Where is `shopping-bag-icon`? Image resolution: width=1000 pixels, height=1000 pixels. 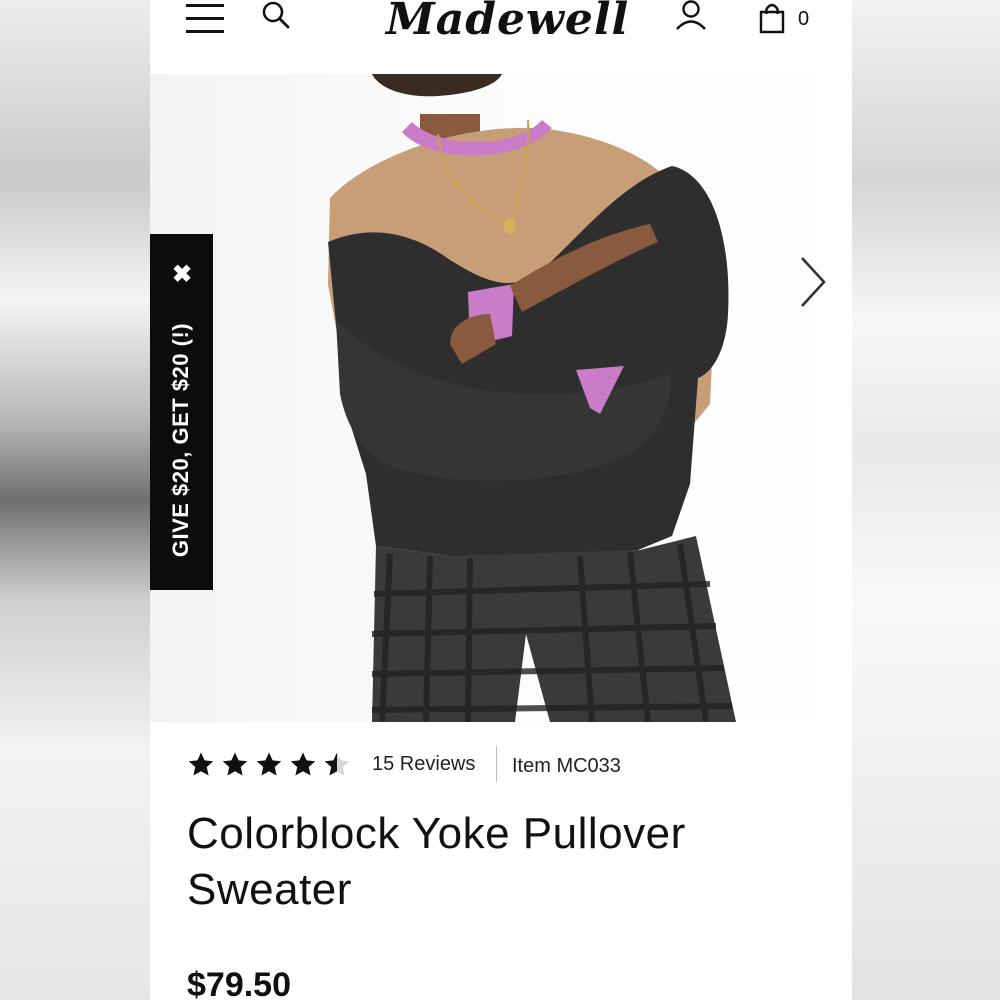 shopping-bag-icon is located at coordinates (772, 18).